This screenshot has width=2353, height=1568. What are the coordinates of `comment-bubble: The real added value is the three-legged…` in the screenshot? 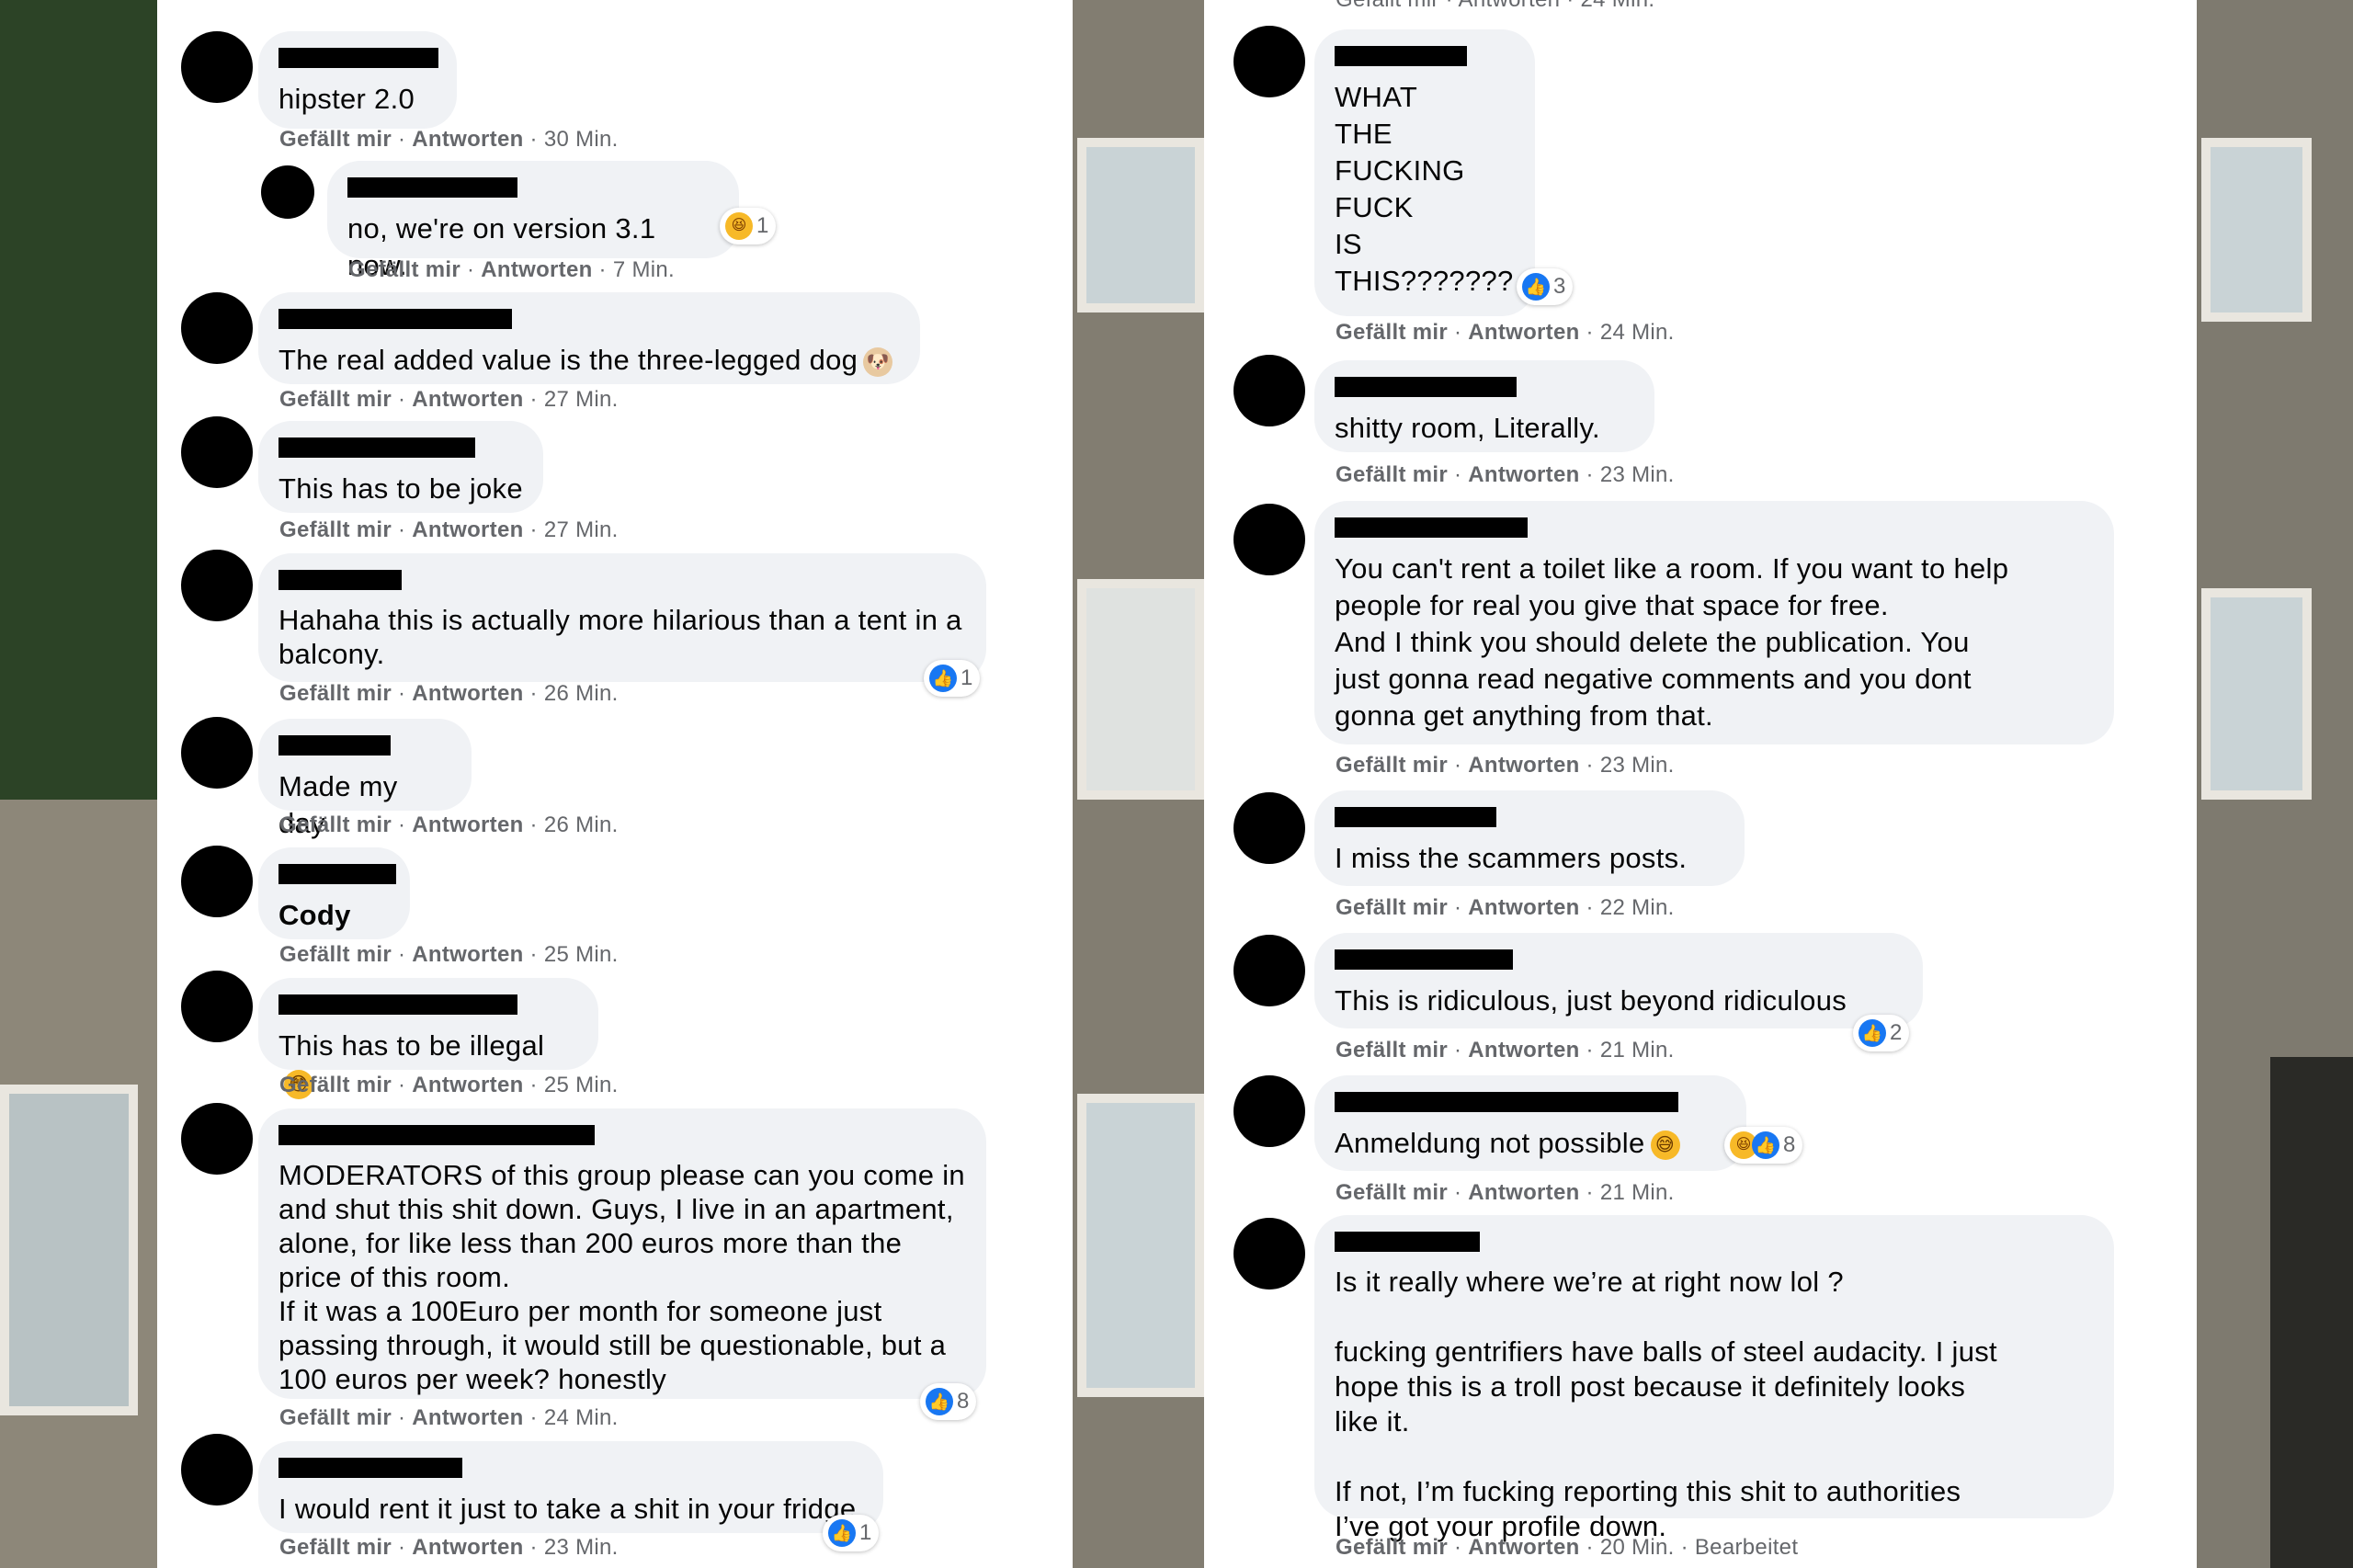 It's located at (589, 338).